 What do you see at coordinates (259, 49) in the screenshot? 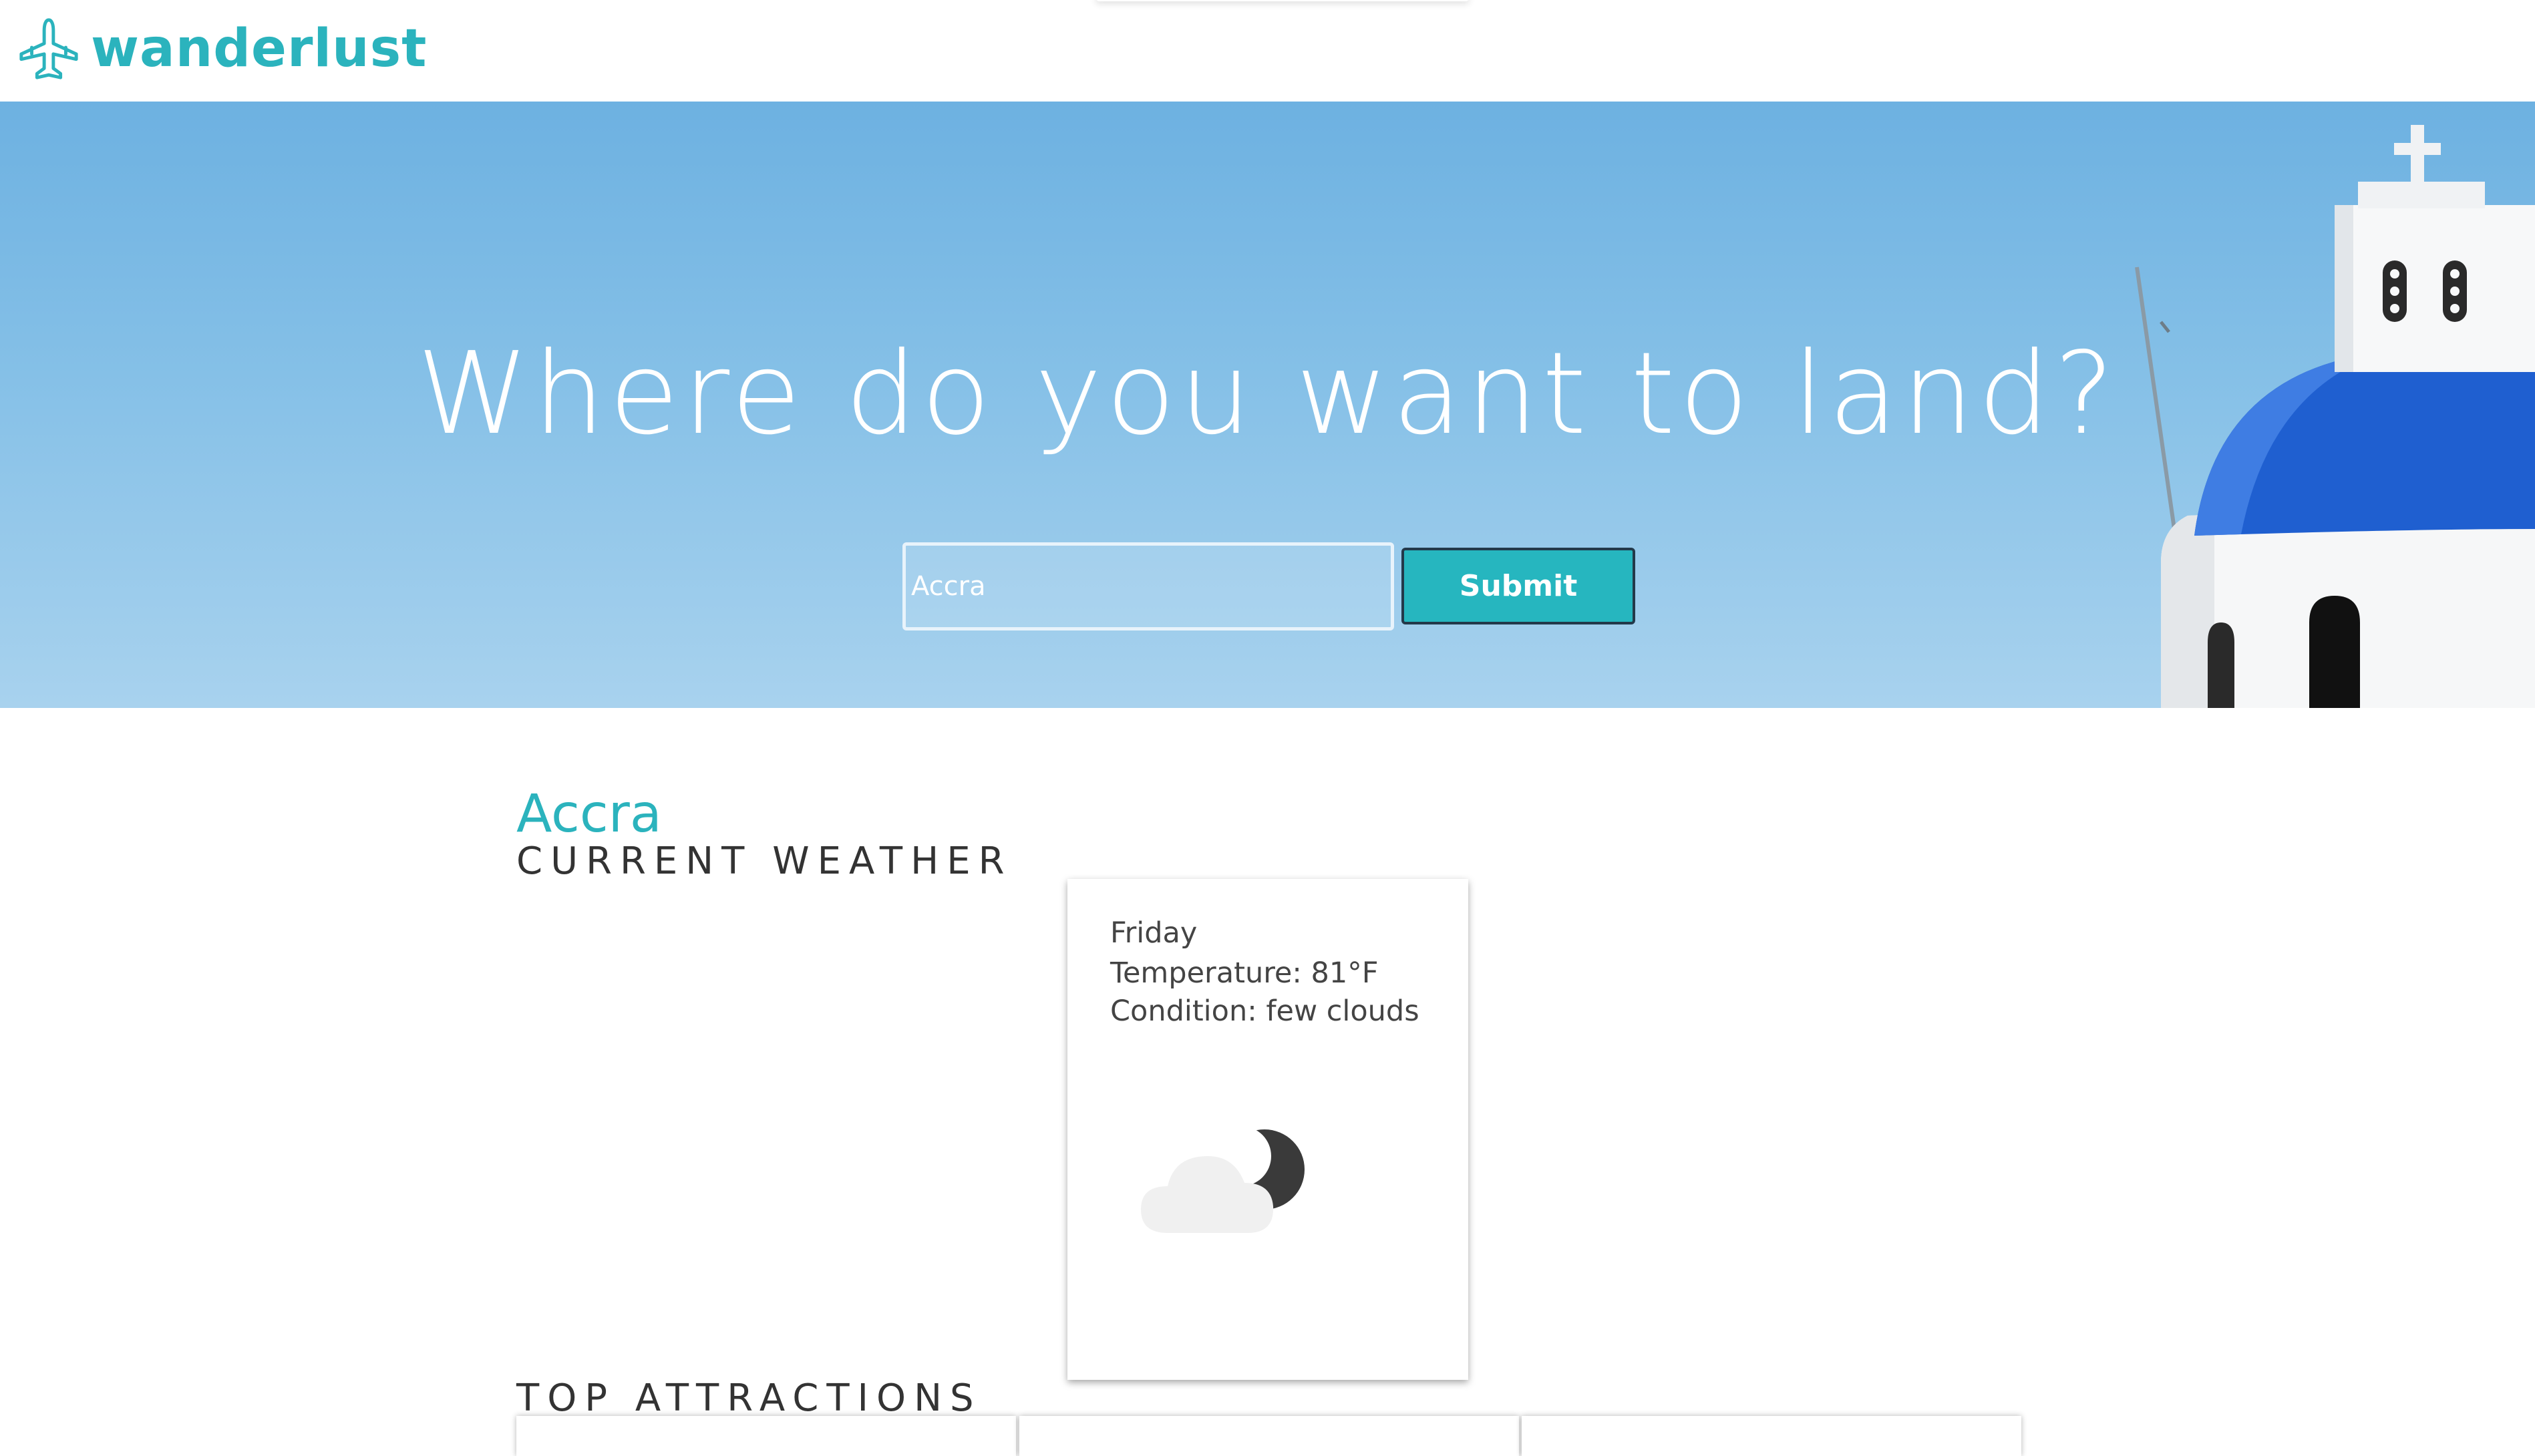
I see `brand-name: wanderlust` at bounding box center [259, 49].